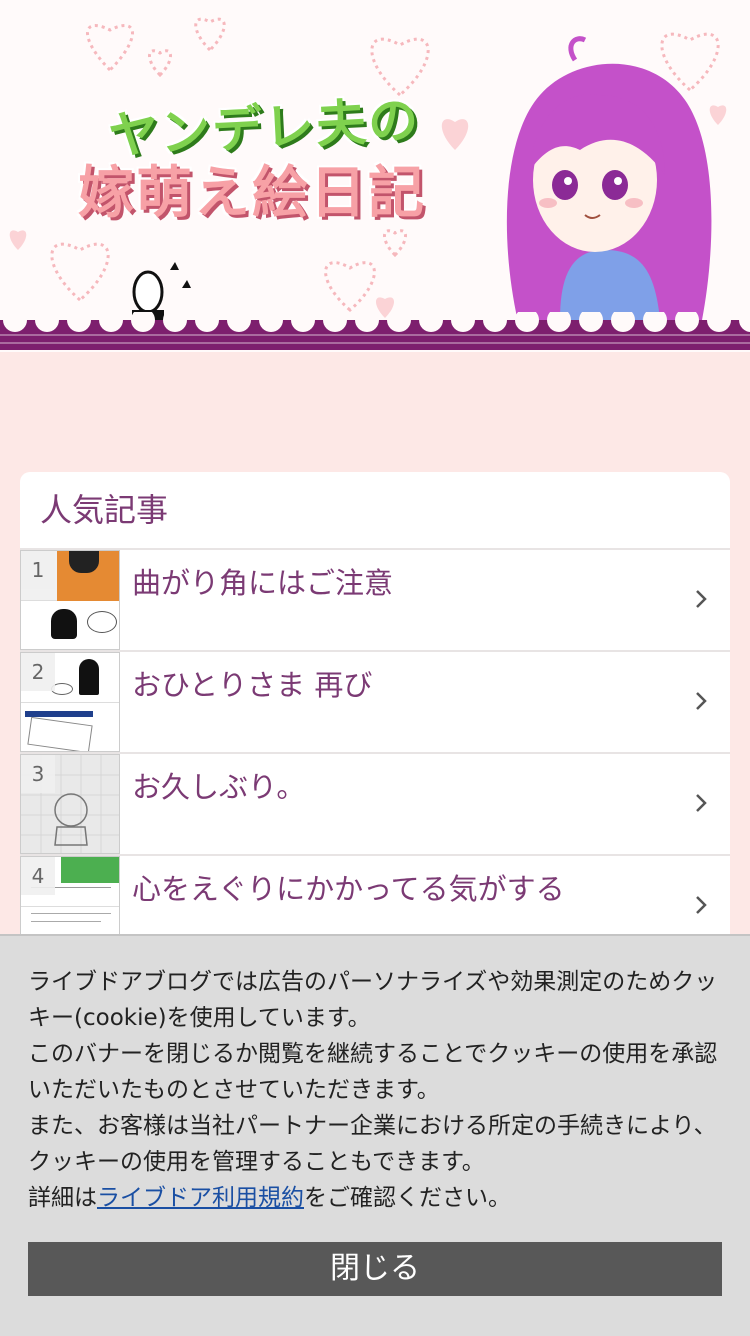 This screenshot has height=1336, width=750. What do you see at coordinates (252, 193) in the screenshot?
I see `blog-logo-title-line2: 嫁萌え絵日記` at bounding box center [252, 193].